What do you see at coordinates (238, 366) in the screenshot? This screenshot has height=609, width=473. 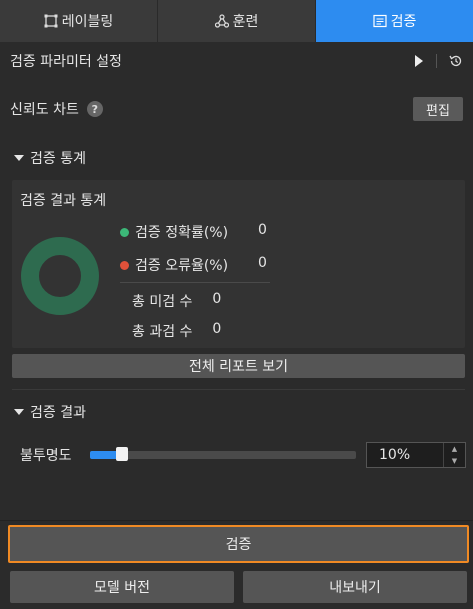 I see `full-report-button: 전체 리포트 보기` at bounding box center [238, 366].